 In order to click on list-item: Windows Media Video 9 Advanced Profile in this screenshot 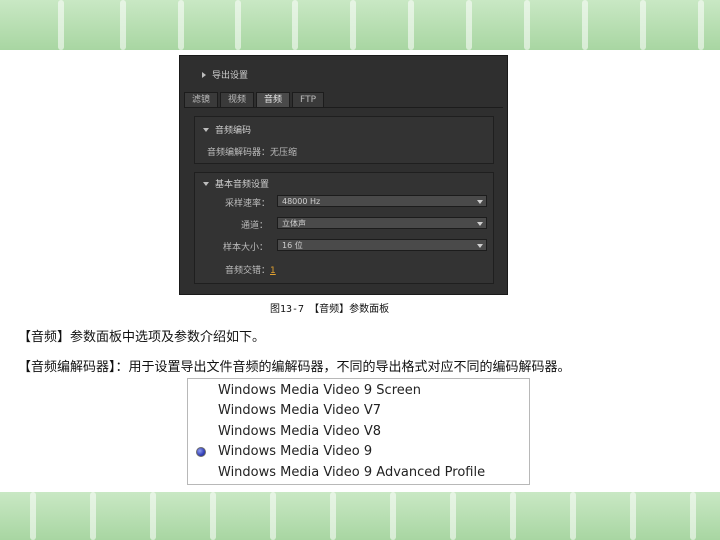, I will do `click(351, 472)`.